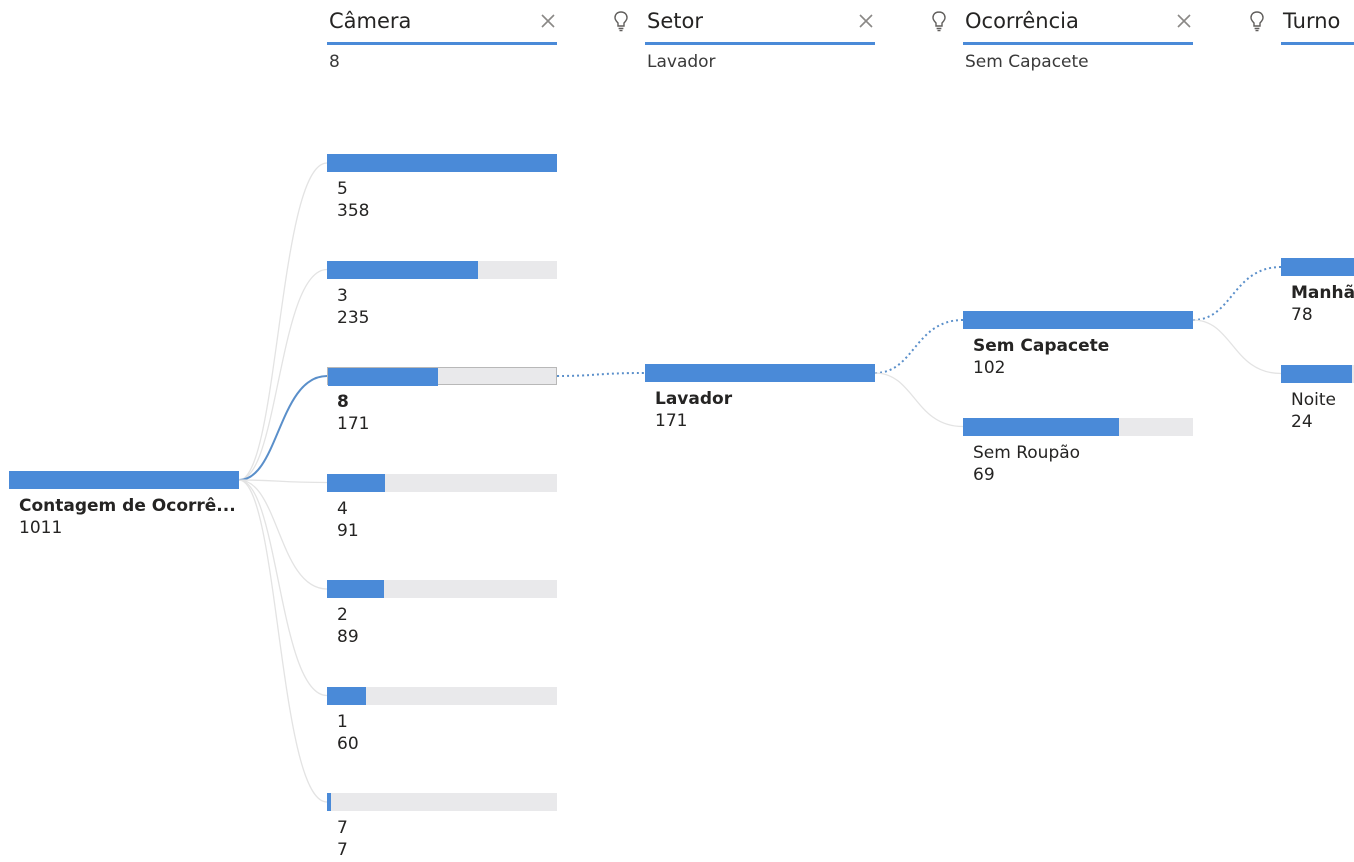 Image resolution: width=1354 pixels, height=862 pixels. What do you see at coordinates (342, 508) in the screenshot?
I see `node-label: 4` at bounding box center [342, 508].